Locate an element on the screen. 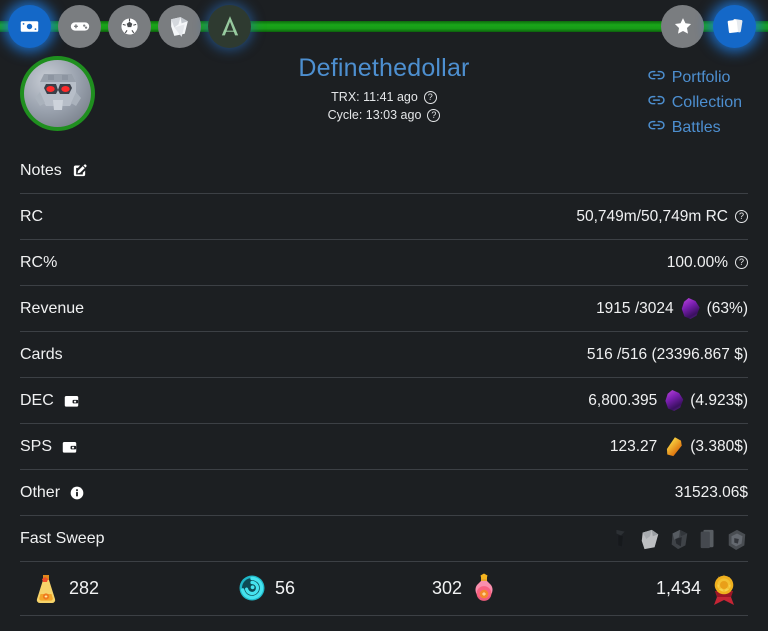 The image size is (768, 631). row-notes-label: Notes is located at coordinates (41, 170).